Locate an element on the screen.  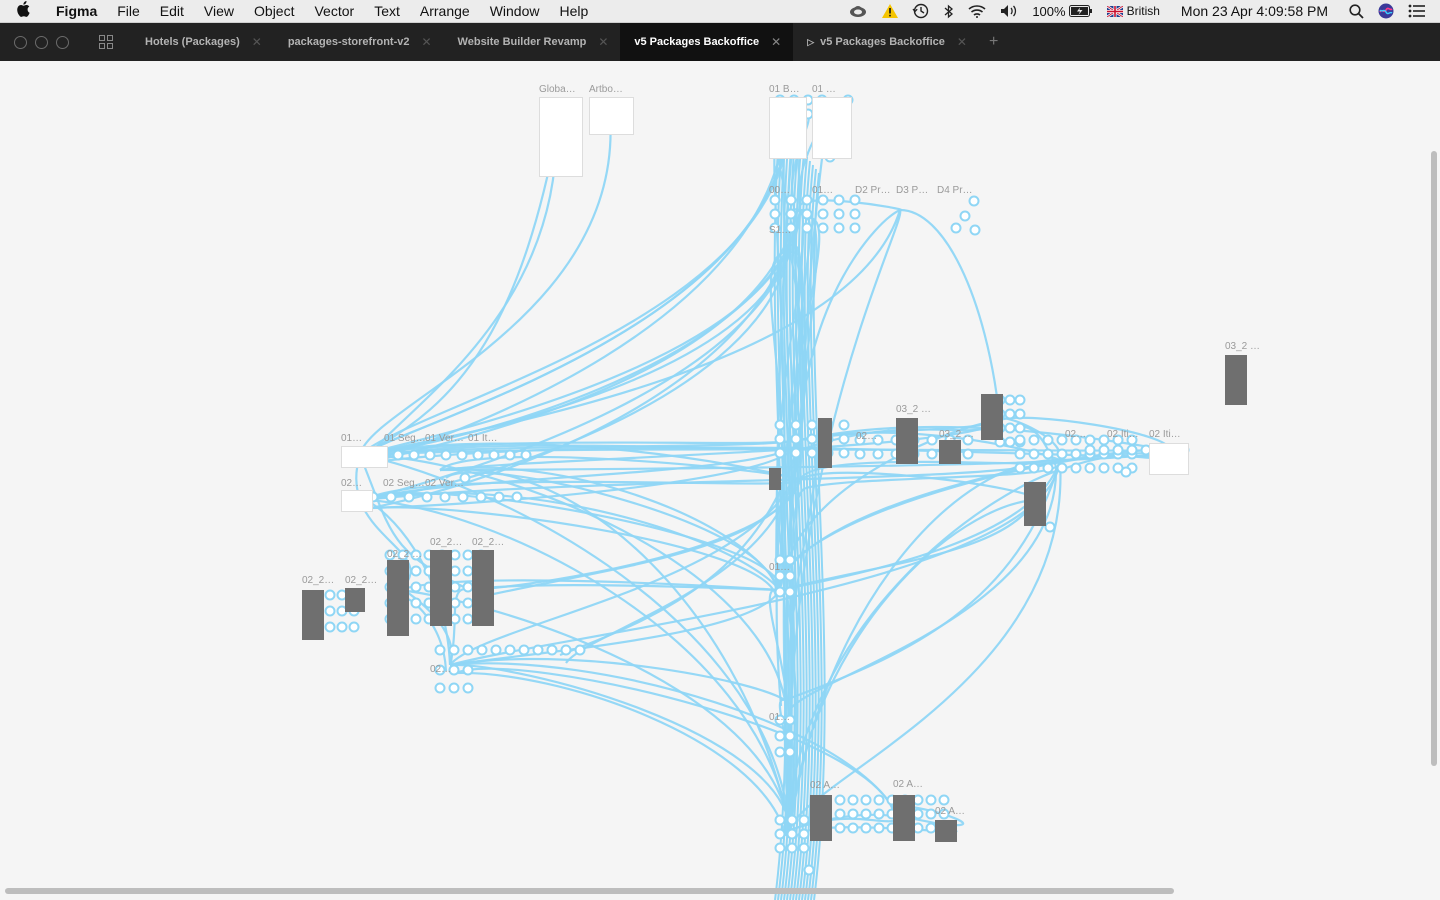
new-tab-plus-icon: + is located at coordinates (993, 42).